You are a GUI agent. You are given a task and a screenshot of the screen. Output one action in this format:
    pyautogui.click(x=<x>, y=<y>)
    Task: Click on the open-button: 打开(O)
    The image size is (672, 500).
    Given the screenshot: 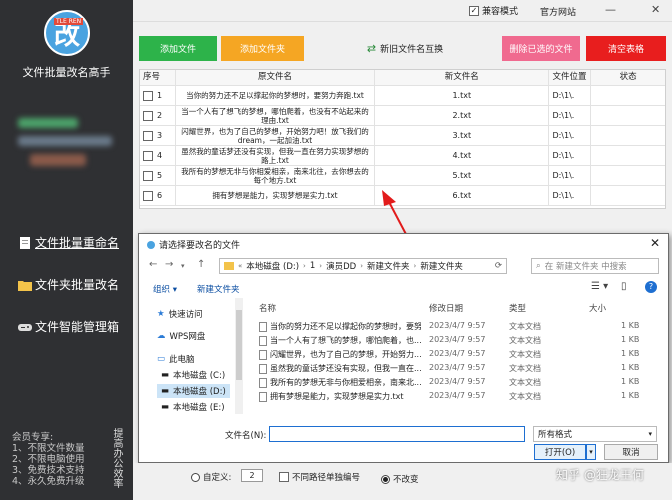 What is the action you would take?
    pyautogui.click(x=560, y=452)
    